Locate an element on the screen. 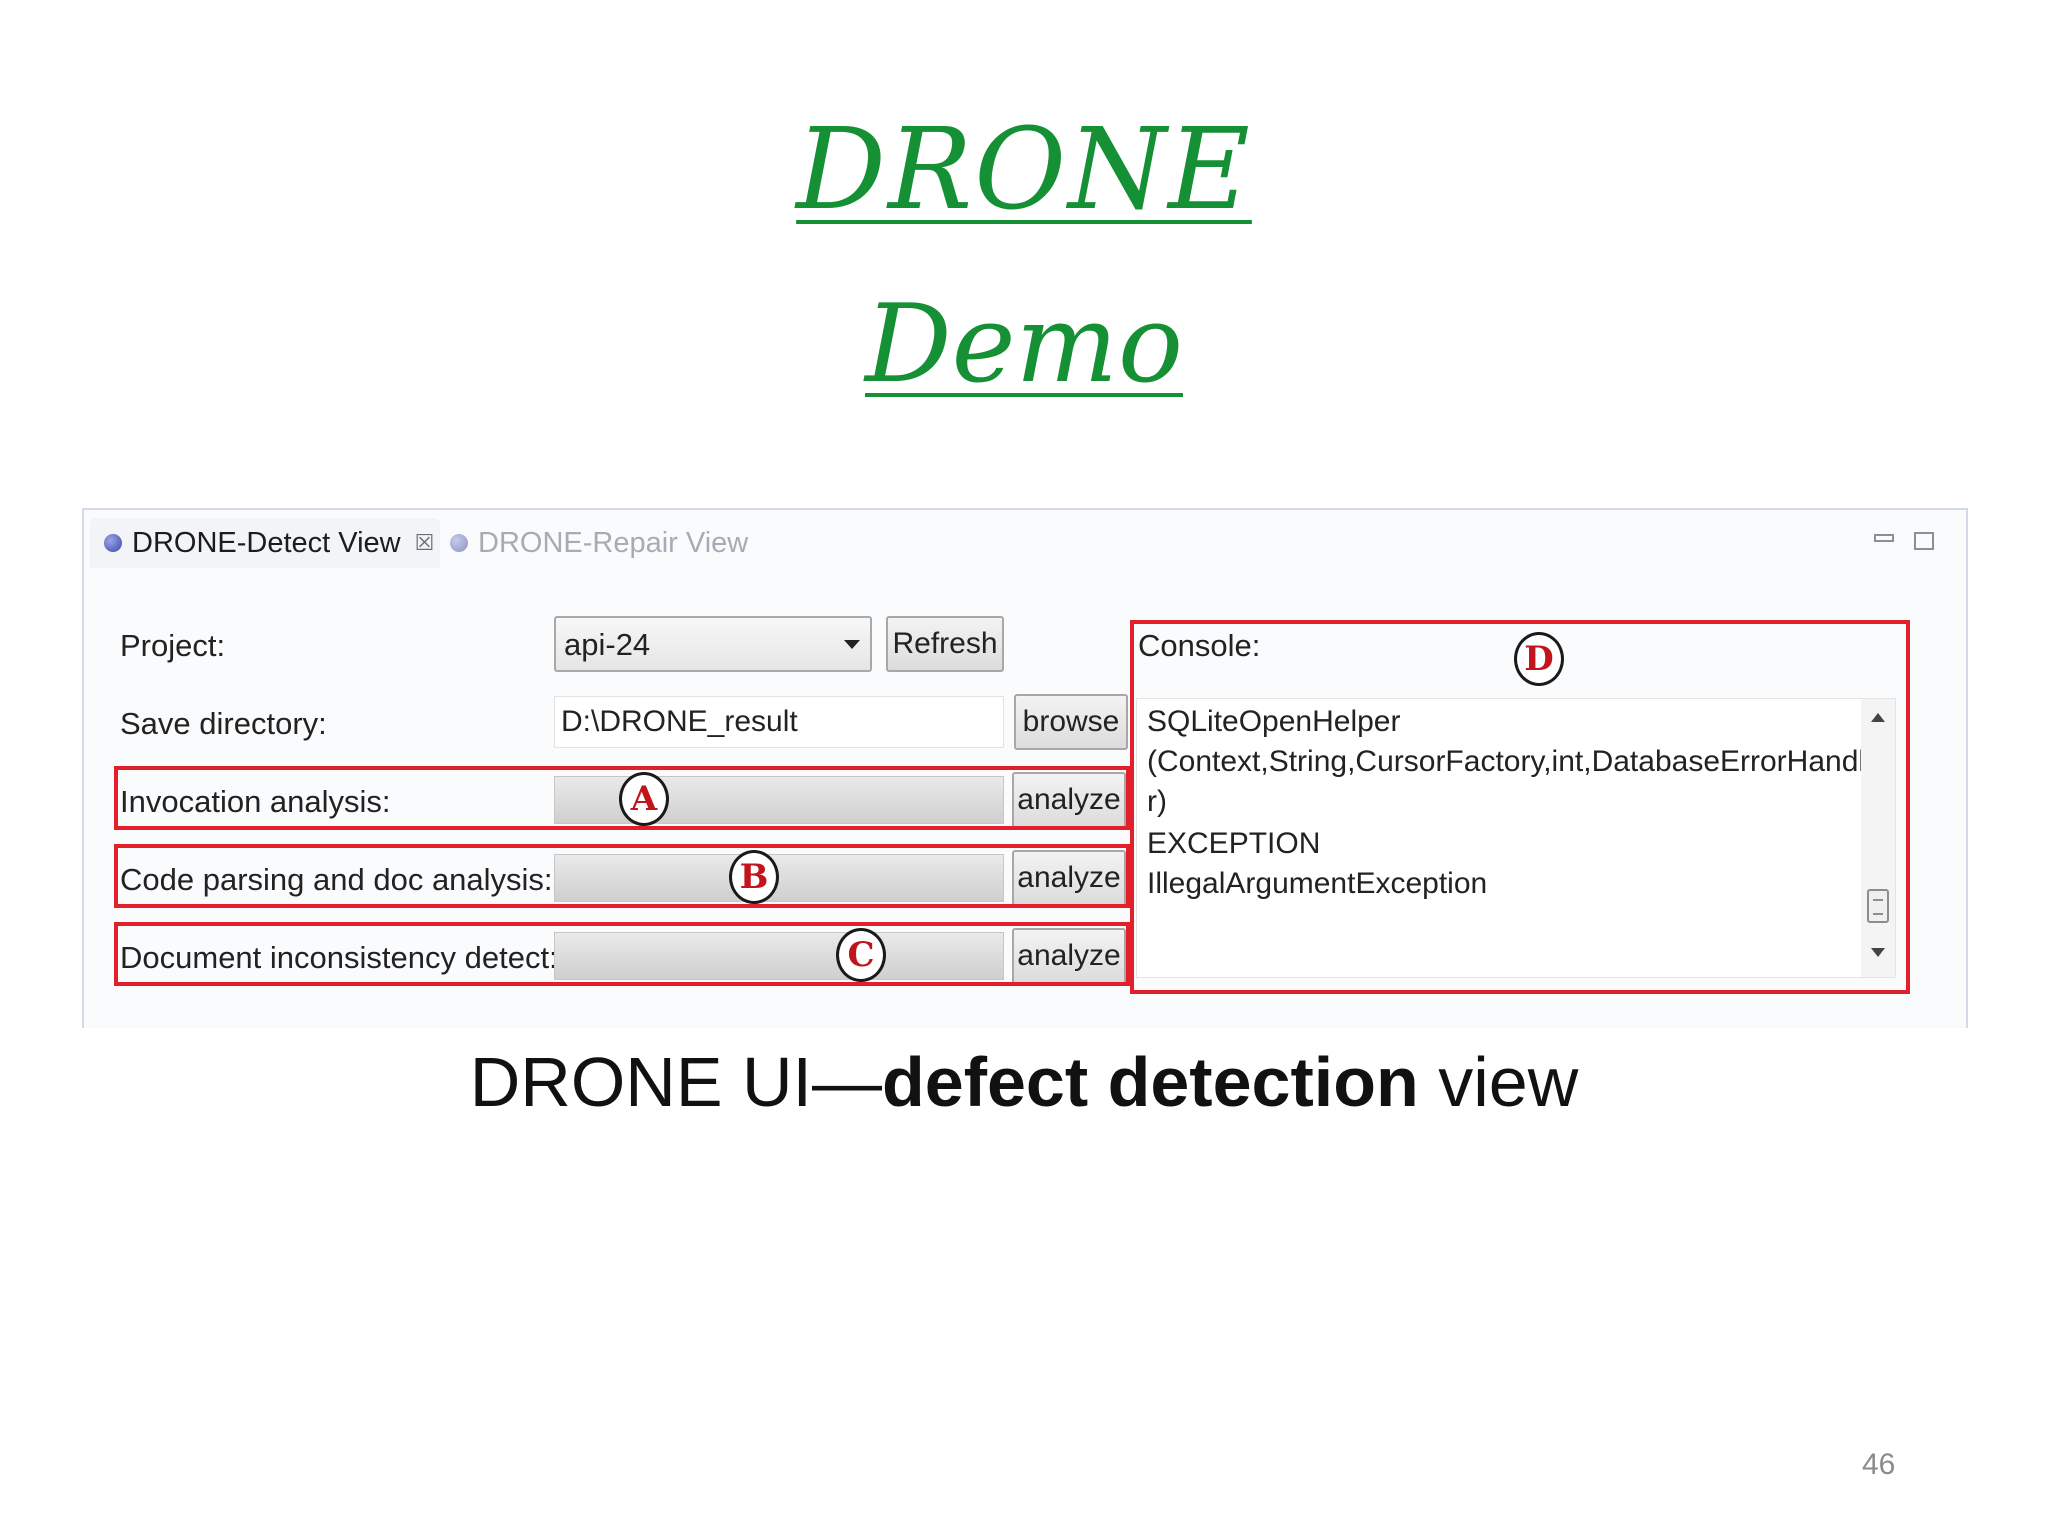 This screenshot has width=2048, height=1536. browse-button: browse is located at coordinates (1071, 722).